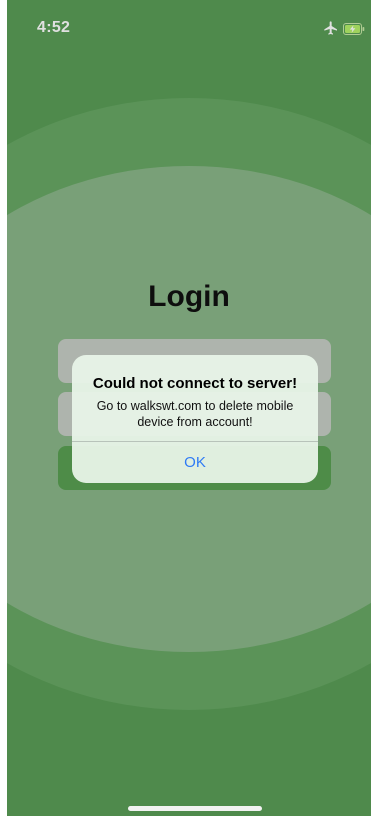 This screenshot has width=378, height=816. Describe the element at coordinates (195, 462) in the screenshot. I see `ok-button: OK` at that location.